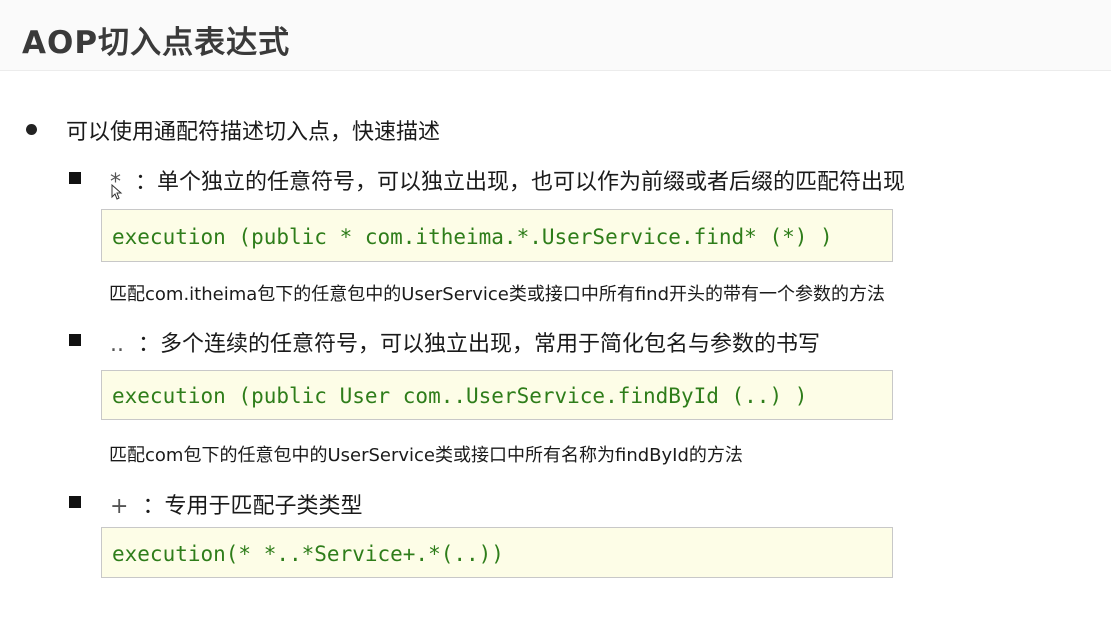  Describe the element at coordinates (520, 182) in the screenshot. I see `wildcard-description: ：单个独立的任意符号，可以独立出现，也可以作为前缀或者后缀的匹配符出现` at that location.